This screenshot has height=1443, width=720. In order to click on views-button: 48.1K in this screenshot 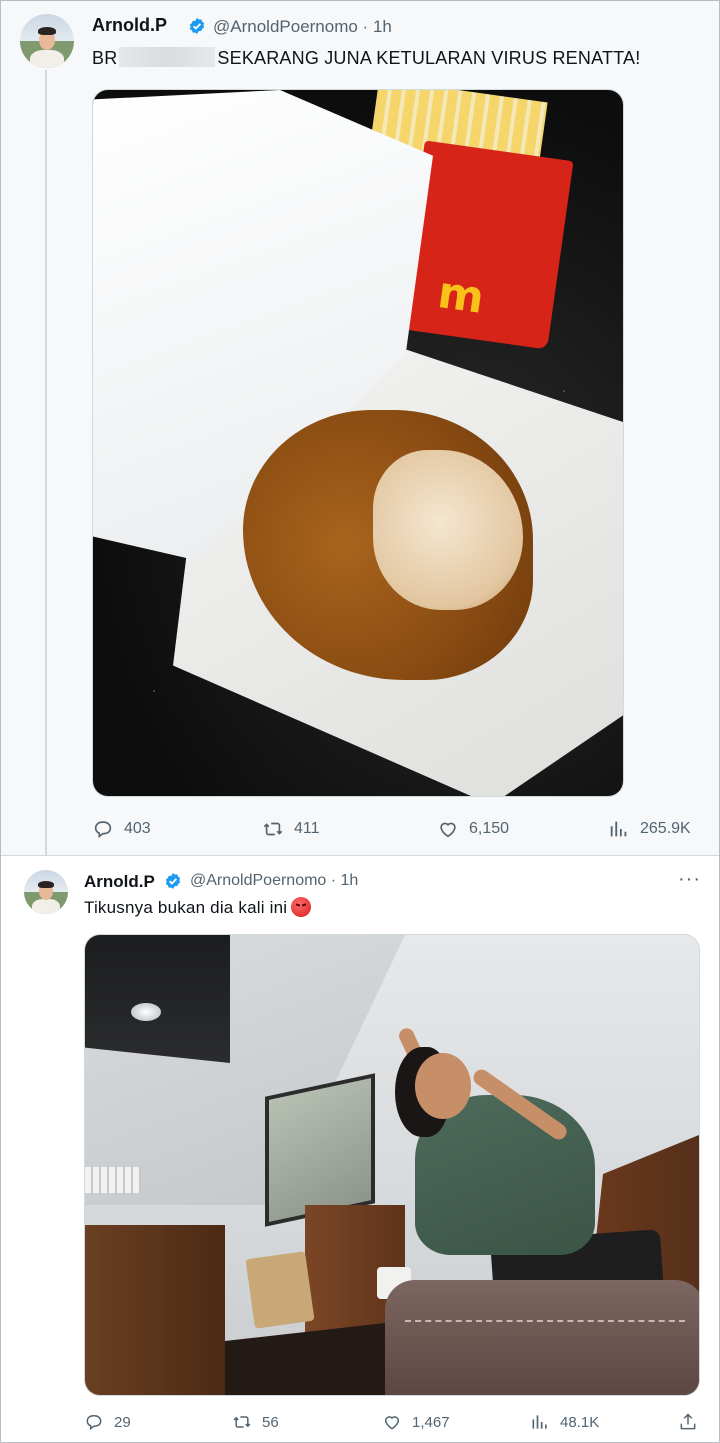, I will do `click(564, 1422)`.